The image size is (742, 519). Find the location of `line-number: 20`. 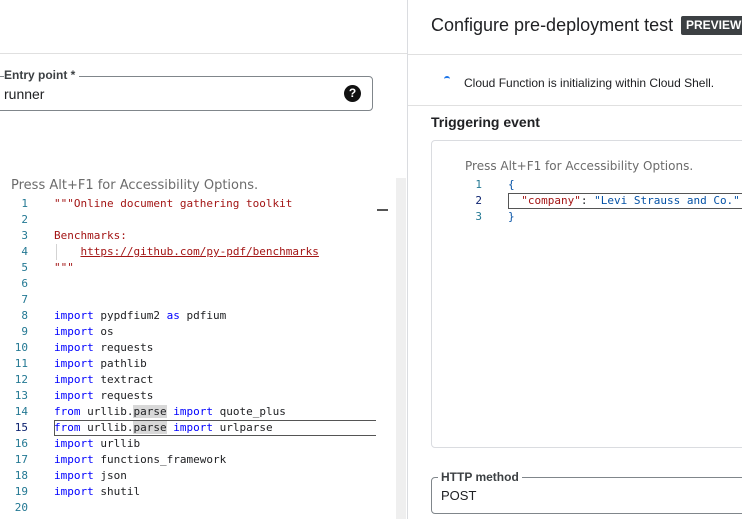

line-number: 20 is located at coordinates (21, 507).